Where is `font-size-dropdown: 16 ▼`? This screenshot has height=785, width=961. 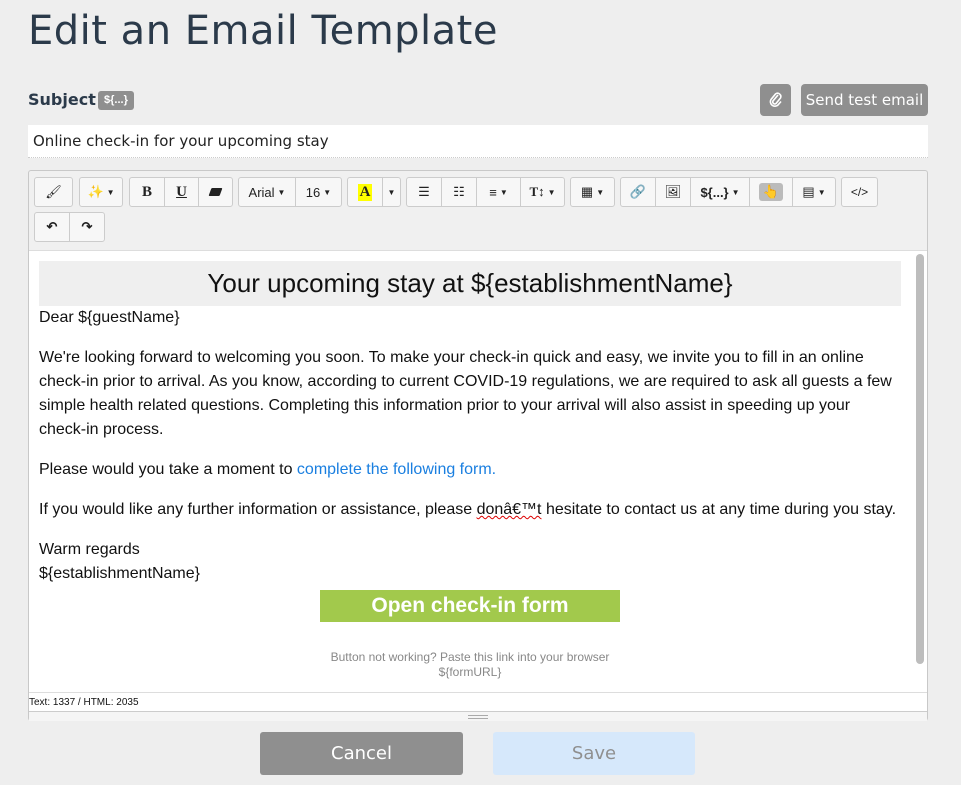 font-size-dropdown: 16 ▼ is located at coordinates (318, 192).